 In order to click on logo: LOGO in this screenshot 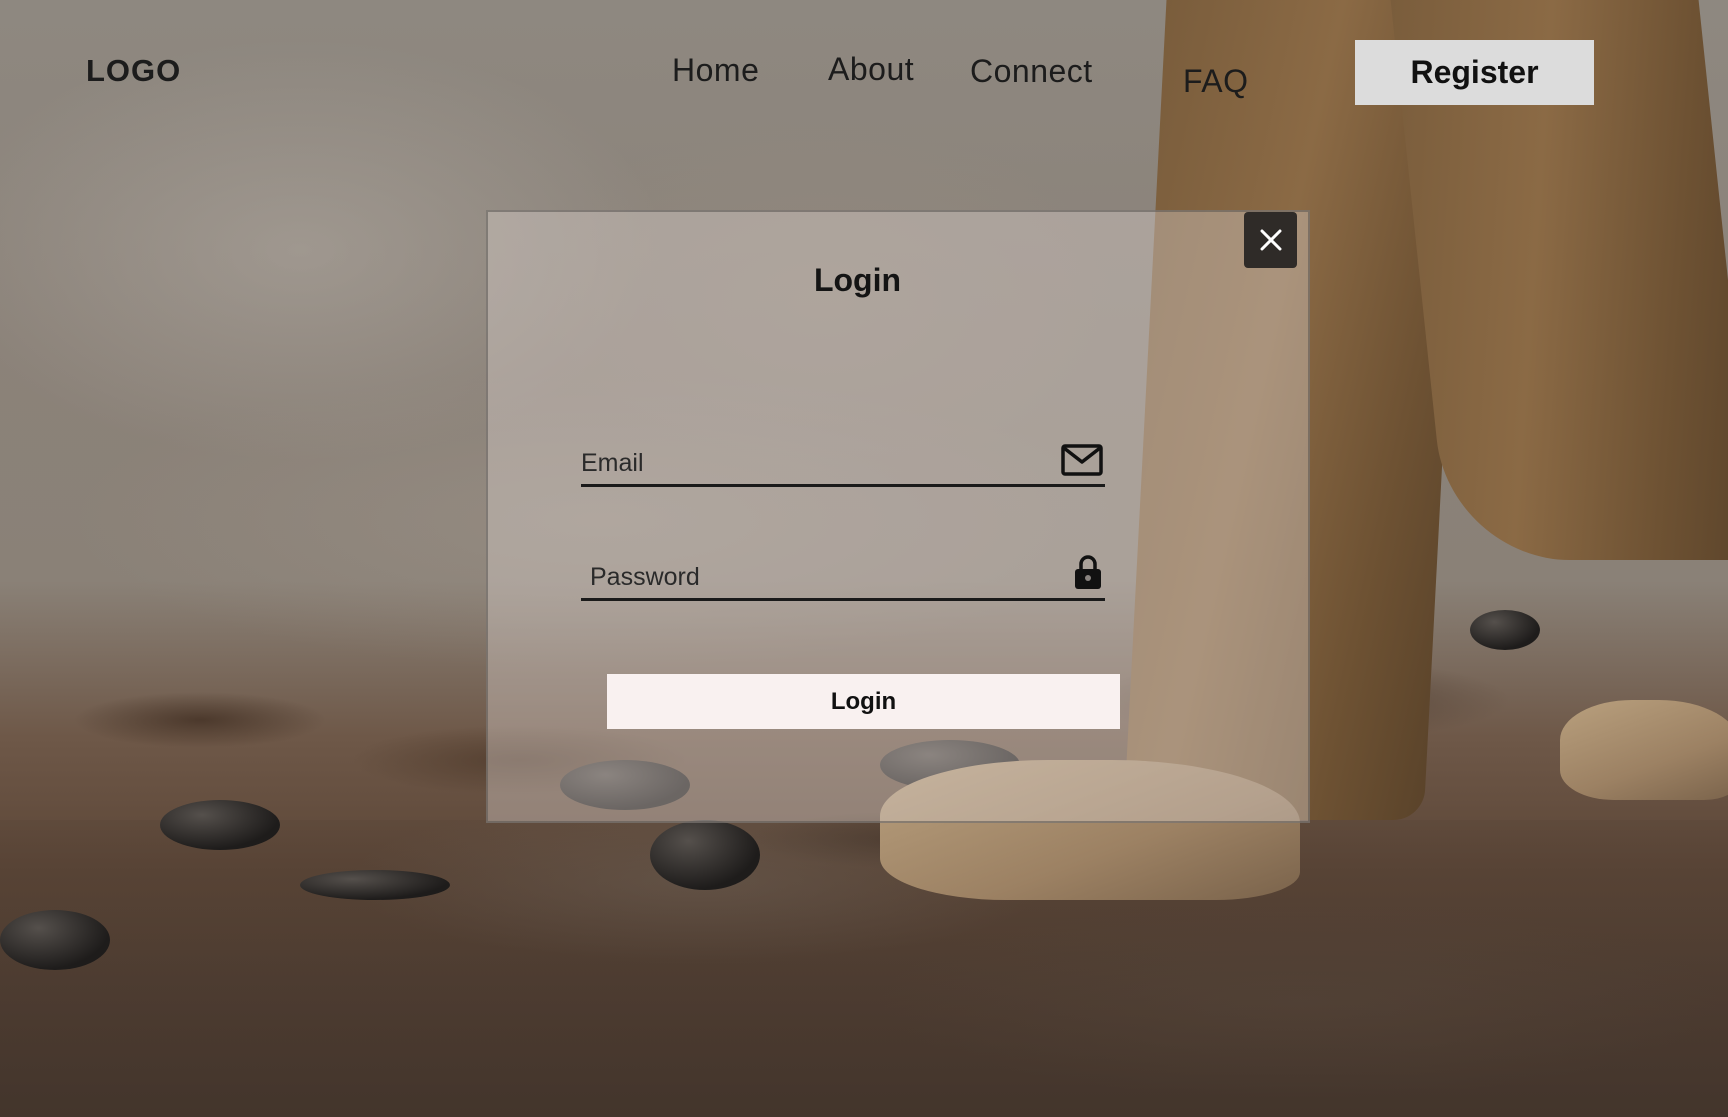, I will do `click(133, 71)`.